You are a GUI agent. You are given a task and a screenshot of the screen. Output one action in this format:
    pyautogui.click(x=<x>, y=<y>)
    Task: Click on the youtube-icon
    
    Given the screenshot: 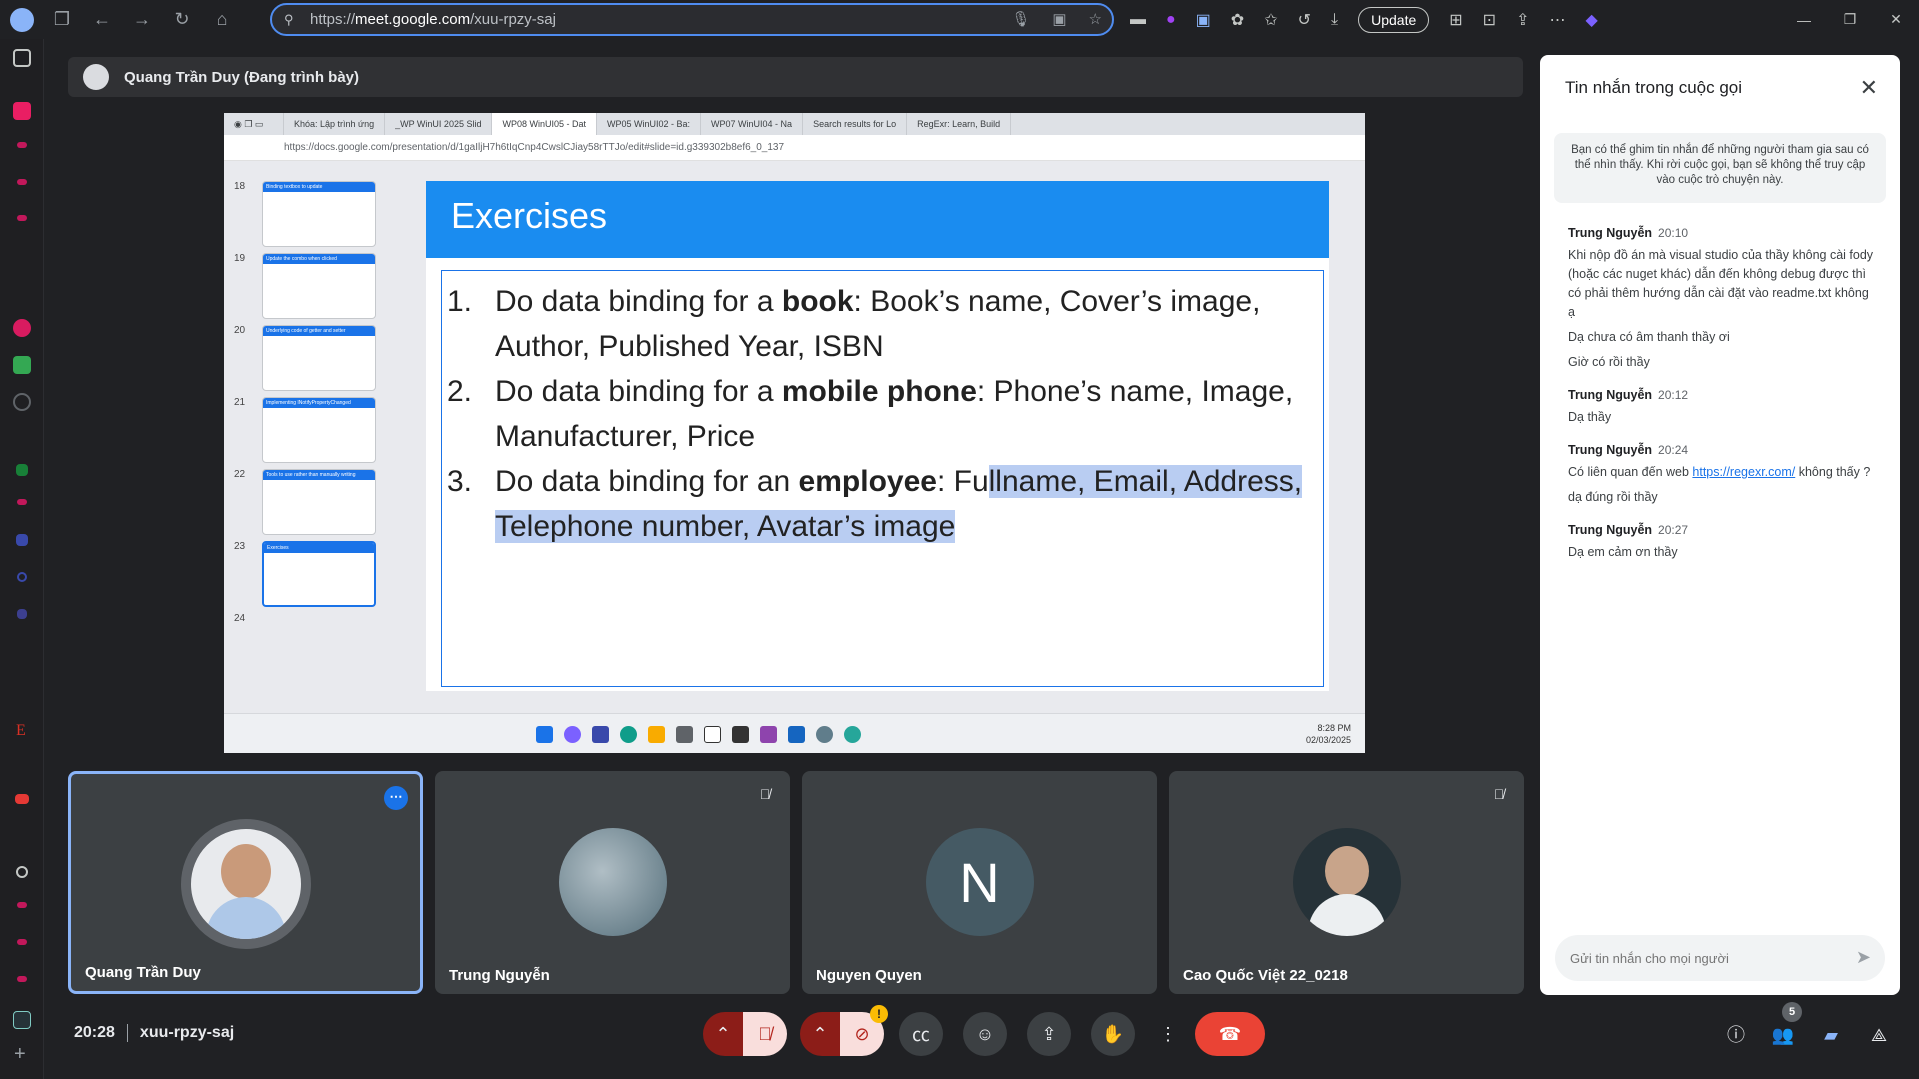 What is the action you would take?
    pyautogui.click(x=22, y=799)
    